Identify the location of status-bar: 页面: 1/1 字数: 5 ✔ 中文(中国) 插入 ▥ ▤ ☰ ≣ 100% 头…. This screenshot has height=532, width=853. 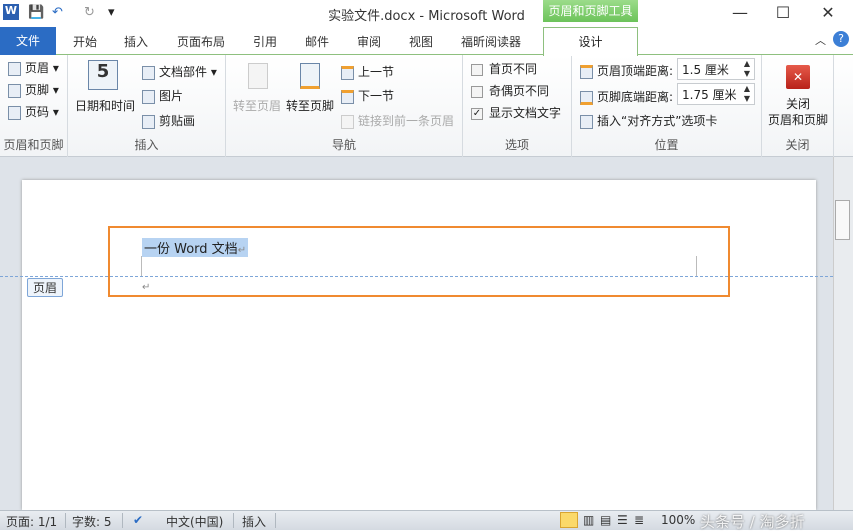
(426, 520).